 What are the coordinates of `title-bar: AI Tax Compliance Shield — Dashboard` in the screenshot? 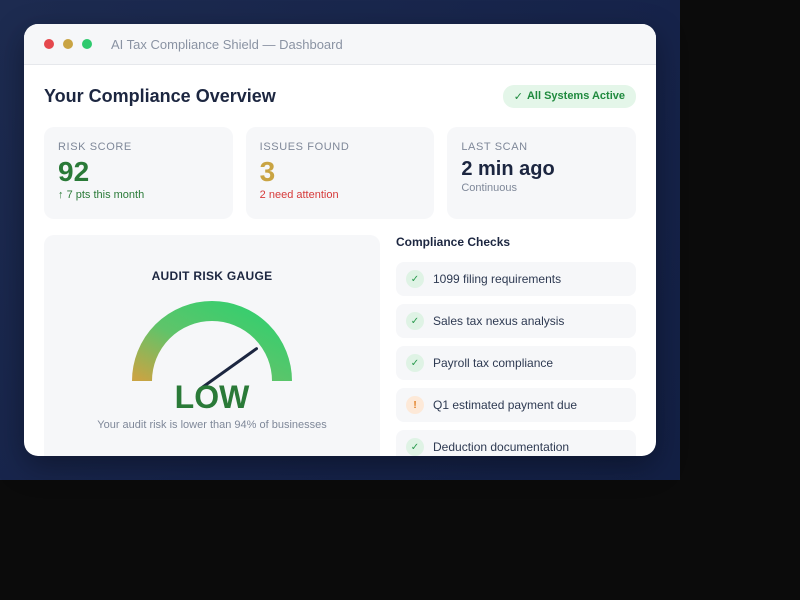 It's located at (340, 44).